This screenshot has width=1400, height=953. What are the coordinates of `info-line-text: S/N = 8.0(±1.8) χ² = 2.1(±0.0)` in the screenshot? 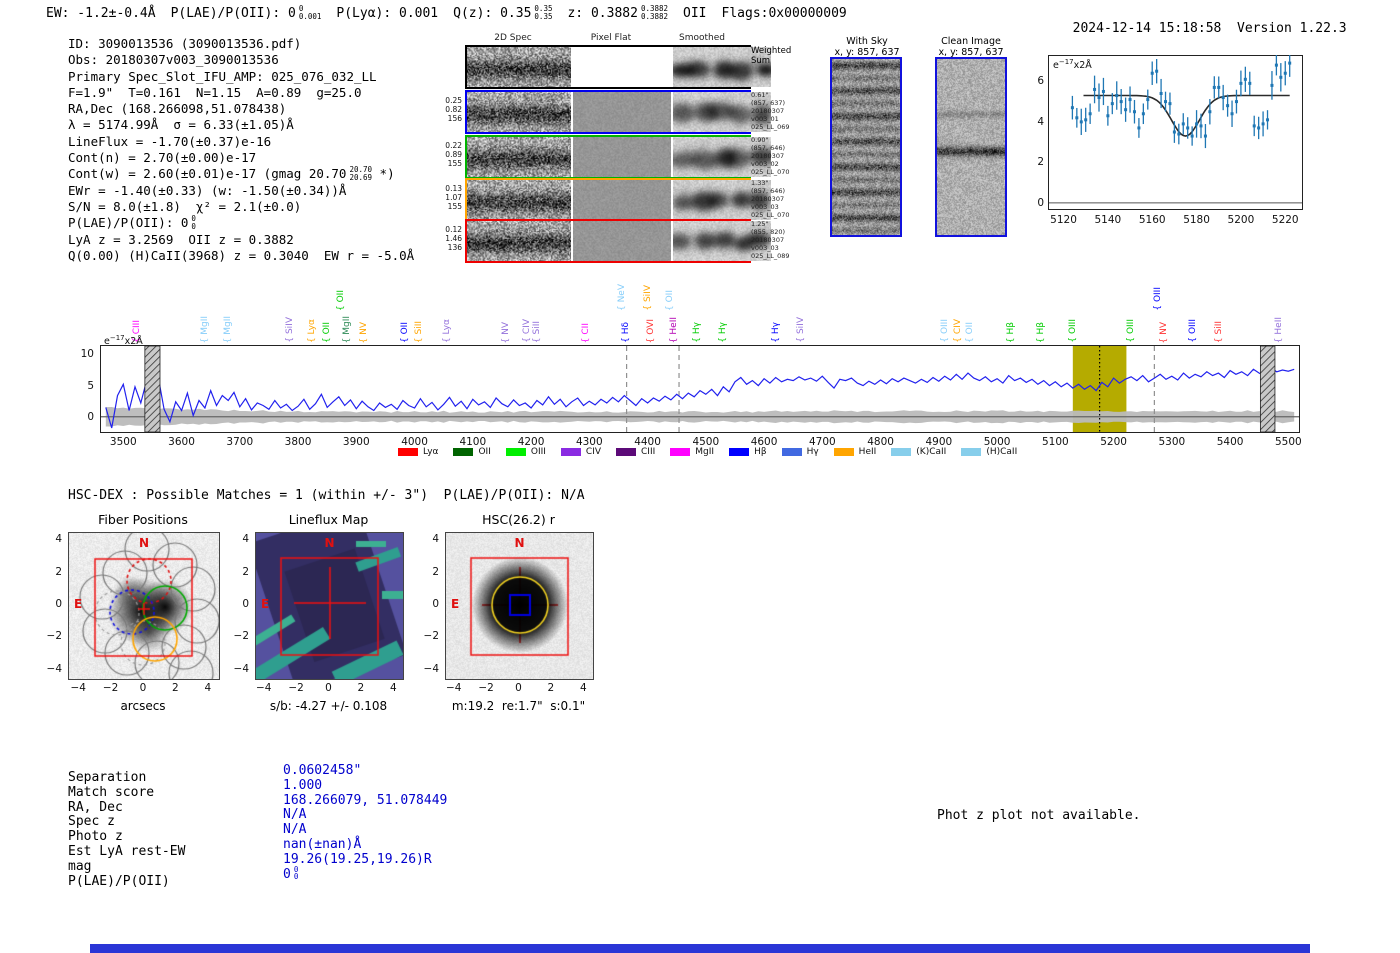 It's located at (185, 206).